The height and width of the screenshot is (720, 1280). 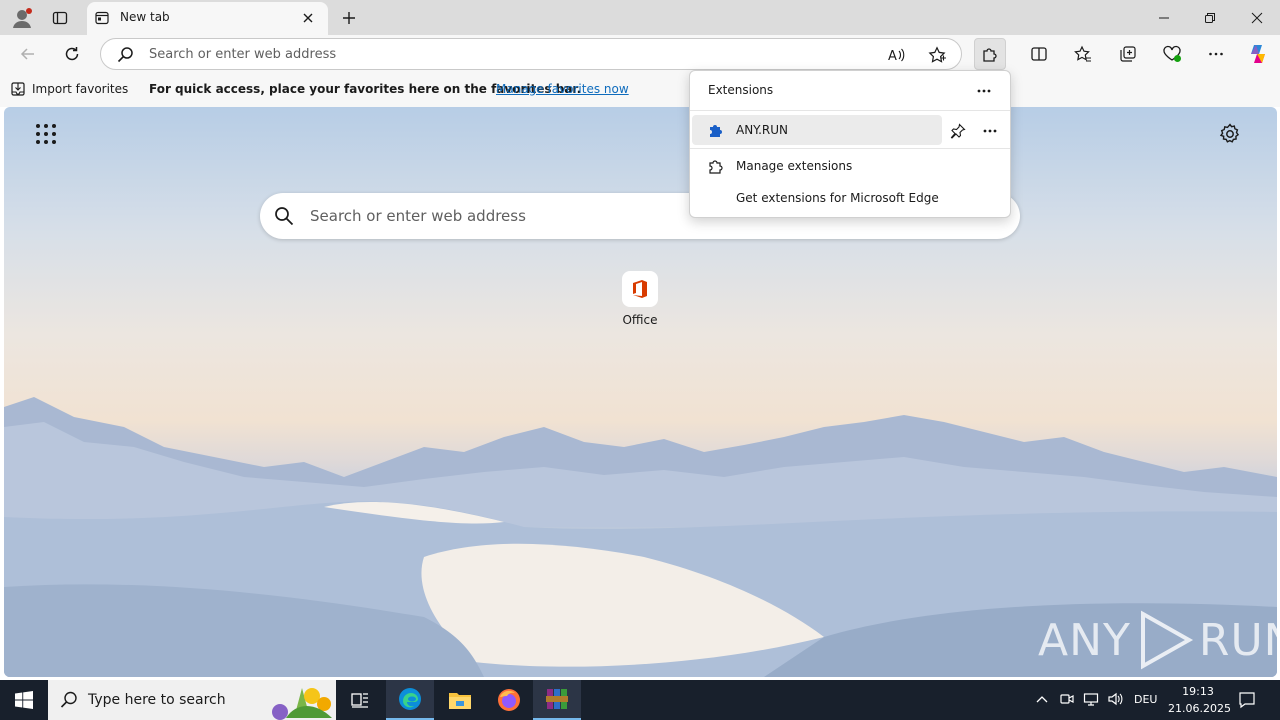 What do you see at coordinates (1145, 699) in the screenshot?
I see `language-indicator: DEU` at bounding box center [1145, 699].